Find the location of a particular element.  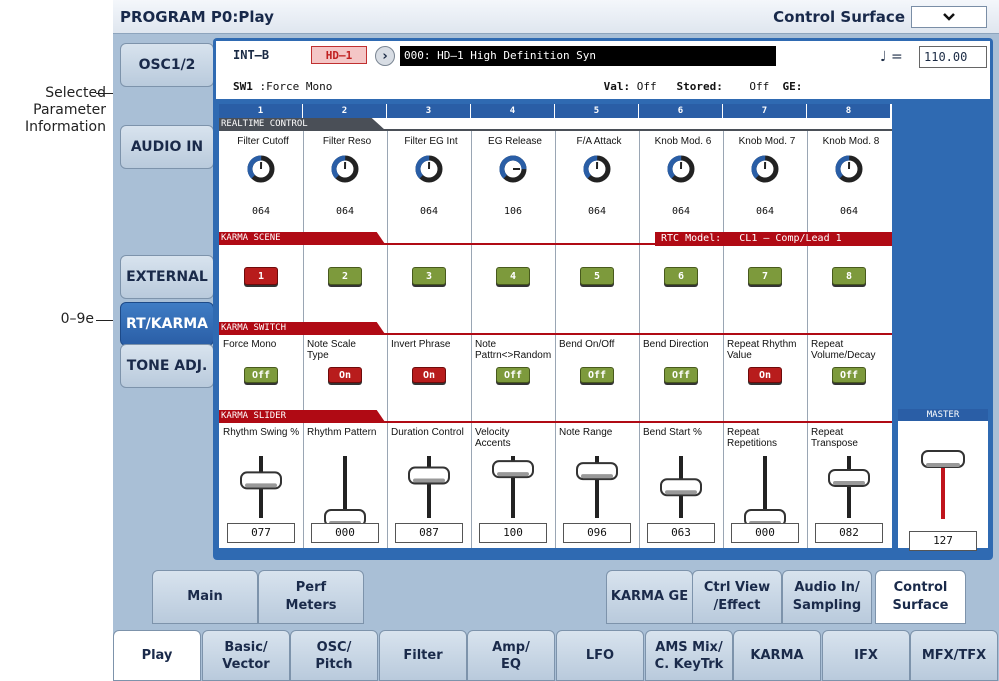

column-header-8: 8 is located at coordinates (849, 111).